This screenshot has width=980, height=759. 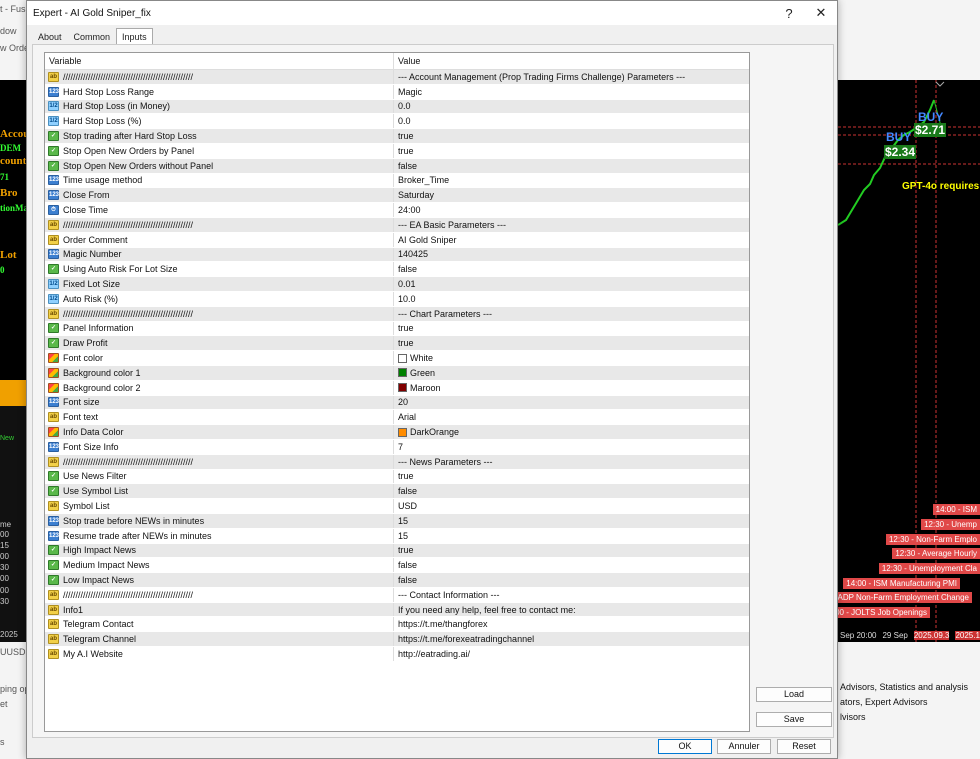 What do you see at coordinates (13, 393) in the screenshot?
I see `panel-button` at bounding box center [13, 393].